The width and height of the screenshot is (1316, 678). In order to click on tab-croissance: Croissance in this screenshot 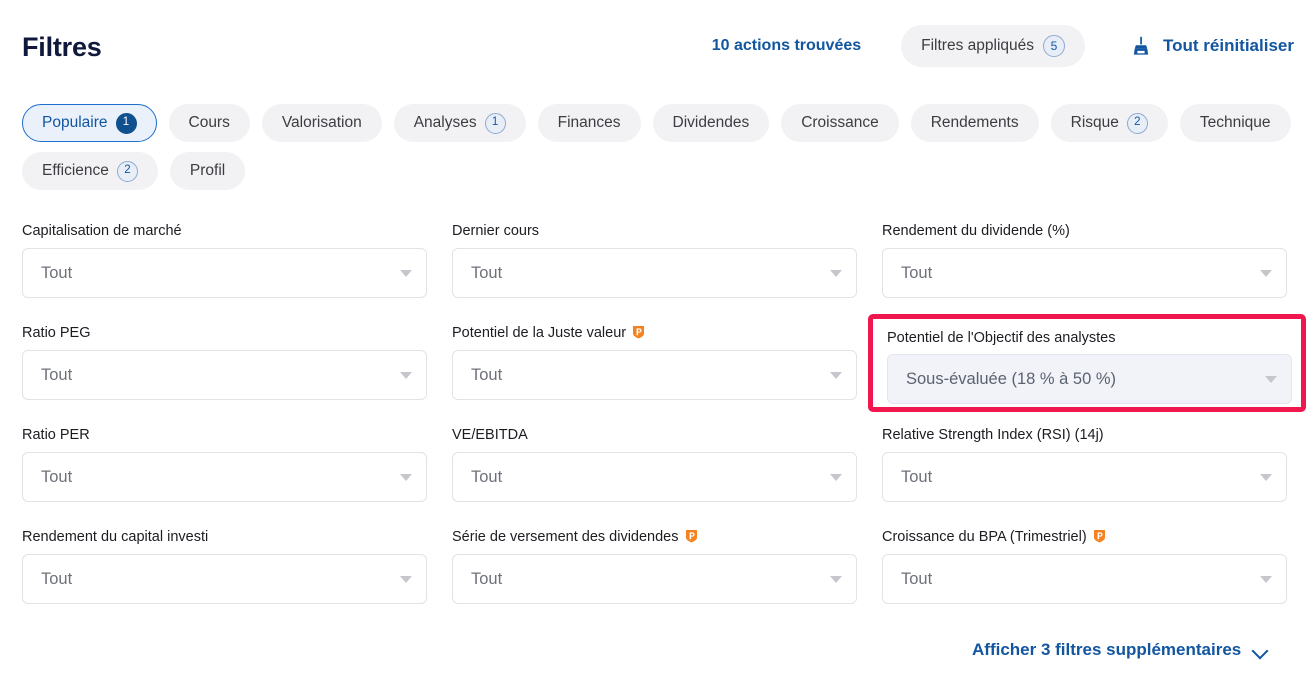, I will do `click(840, 123)`.